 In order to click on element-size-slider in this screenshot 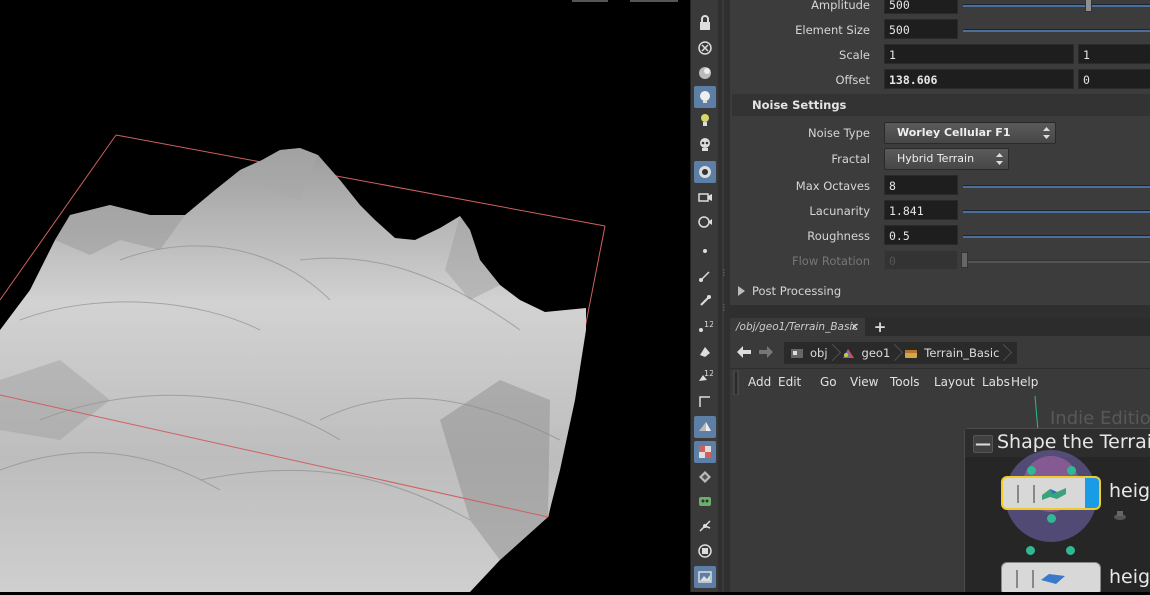, I will do `click(1056, 30)`.